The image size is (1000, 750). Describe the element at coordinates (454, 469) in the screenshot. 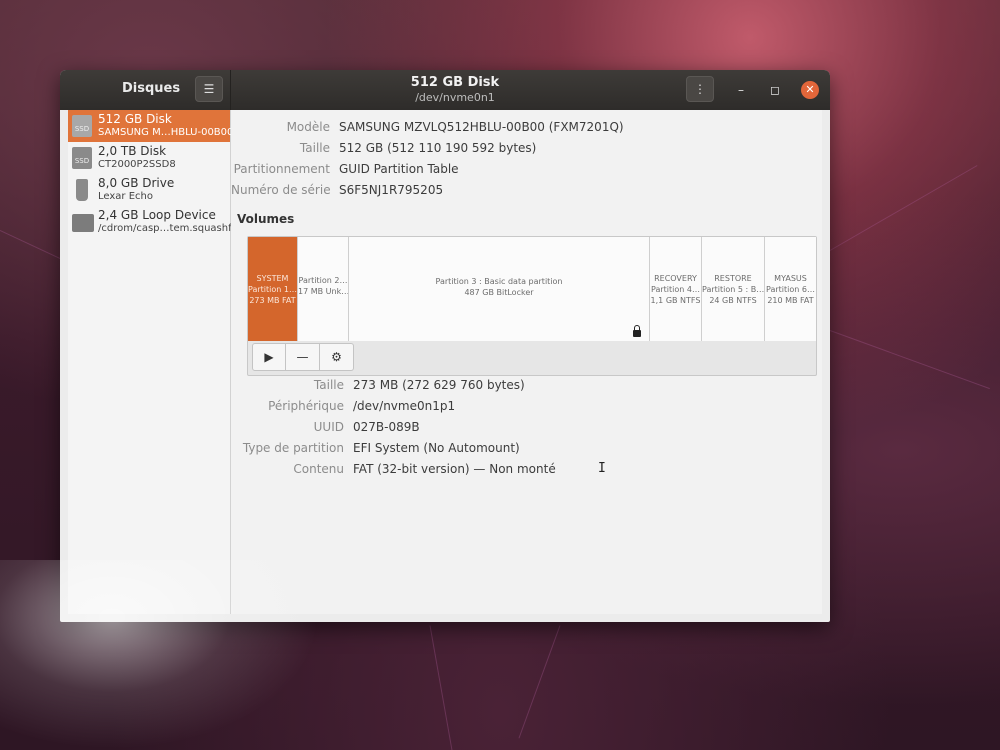

I see `prop-value: FAT (32-bit version) — Non monté` at that location.